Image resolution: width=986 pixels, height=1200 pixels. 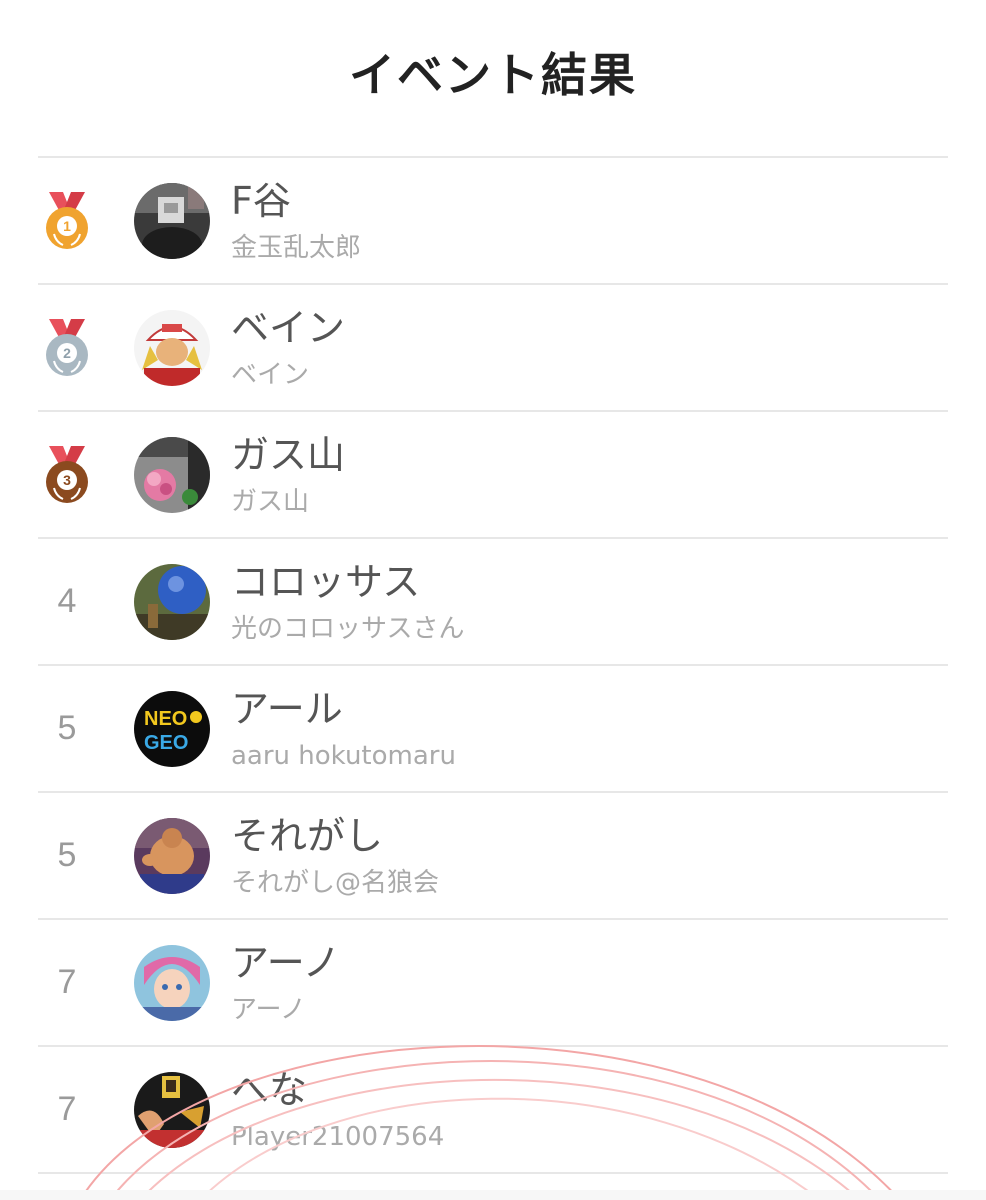 I want to click on anime-girl-avatar, so click(x=172, y=983).